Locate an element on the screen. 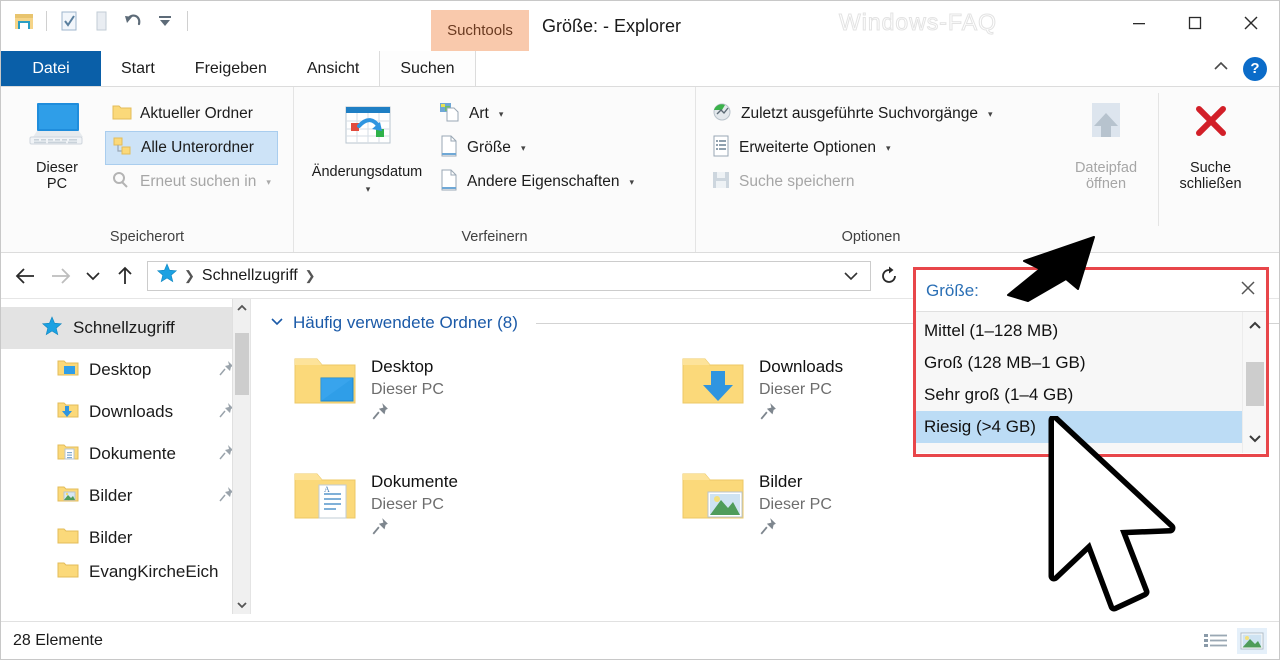  size-option-mittel: Mittel (1–128 MB) is located at coordinates (1079, 331).